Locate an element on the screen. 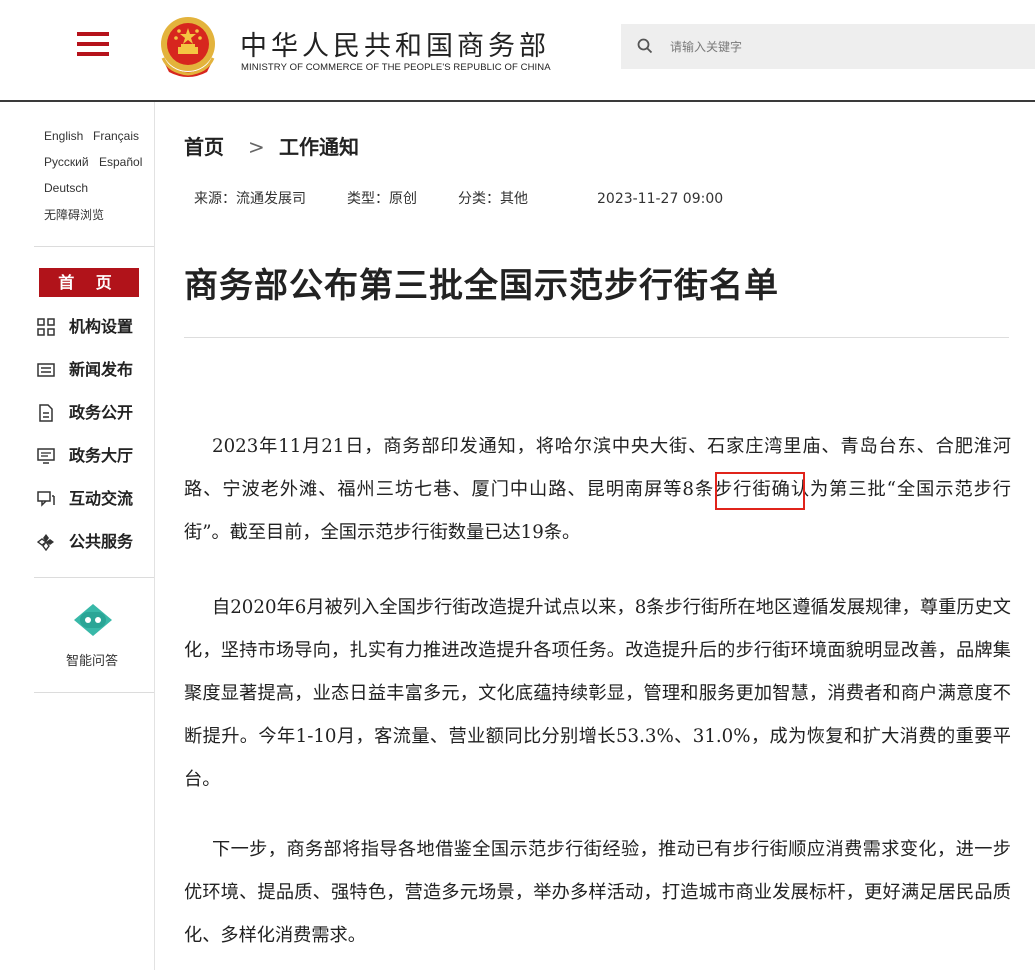 The width and height of the screenshot is (1035, 970). highlighted-text: 昆明南屏 is located at coordinates (625, 489).